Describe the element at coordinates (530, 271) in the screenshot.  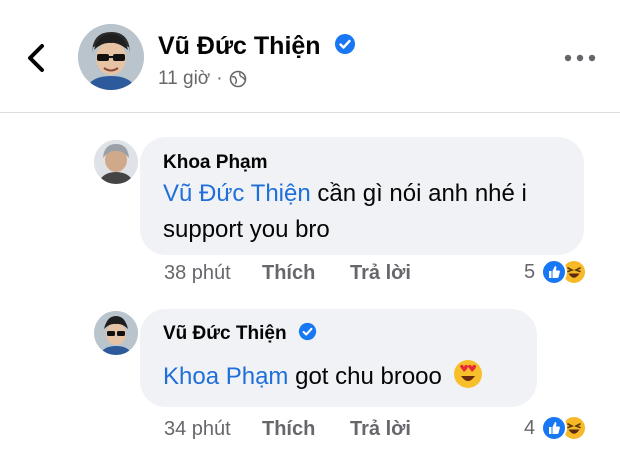
I see `reaction-count: 5` at that location.